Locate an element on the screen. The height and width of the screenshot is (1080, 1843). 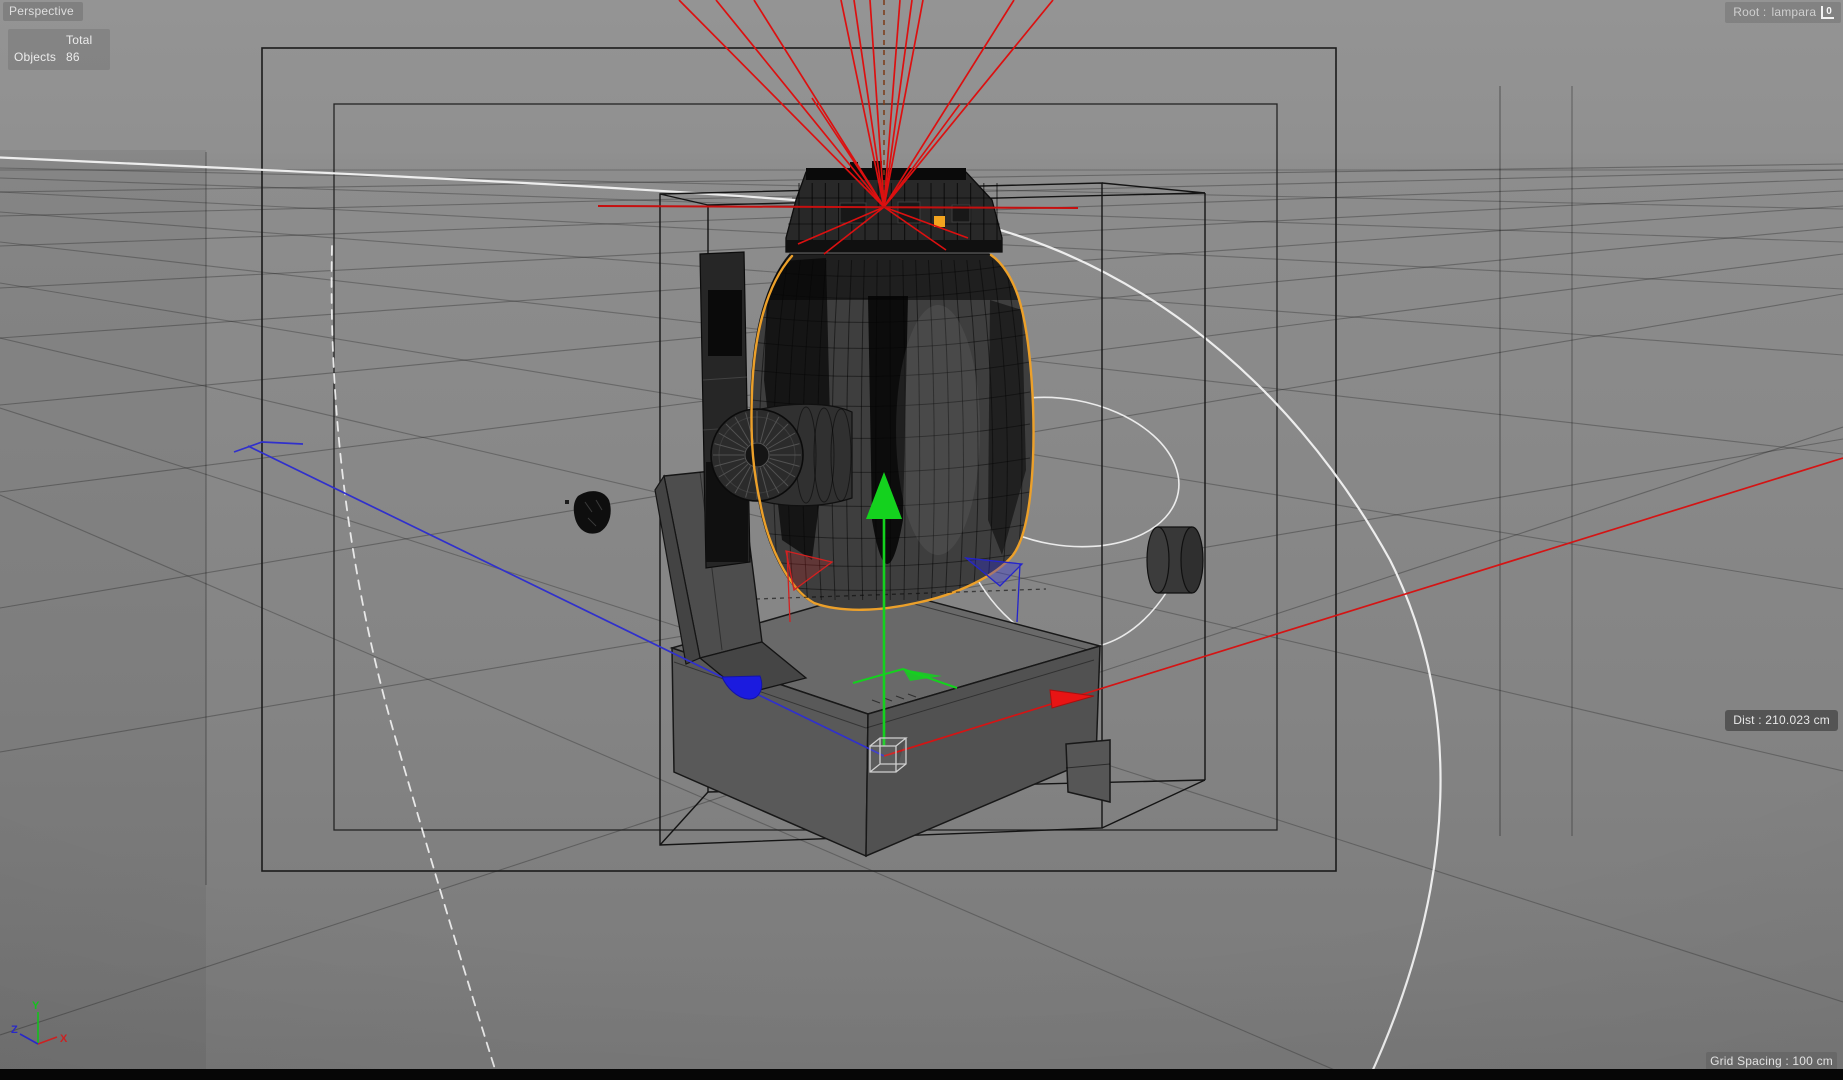
stats-objects-label: Objects is located at coordinates (35, 57).